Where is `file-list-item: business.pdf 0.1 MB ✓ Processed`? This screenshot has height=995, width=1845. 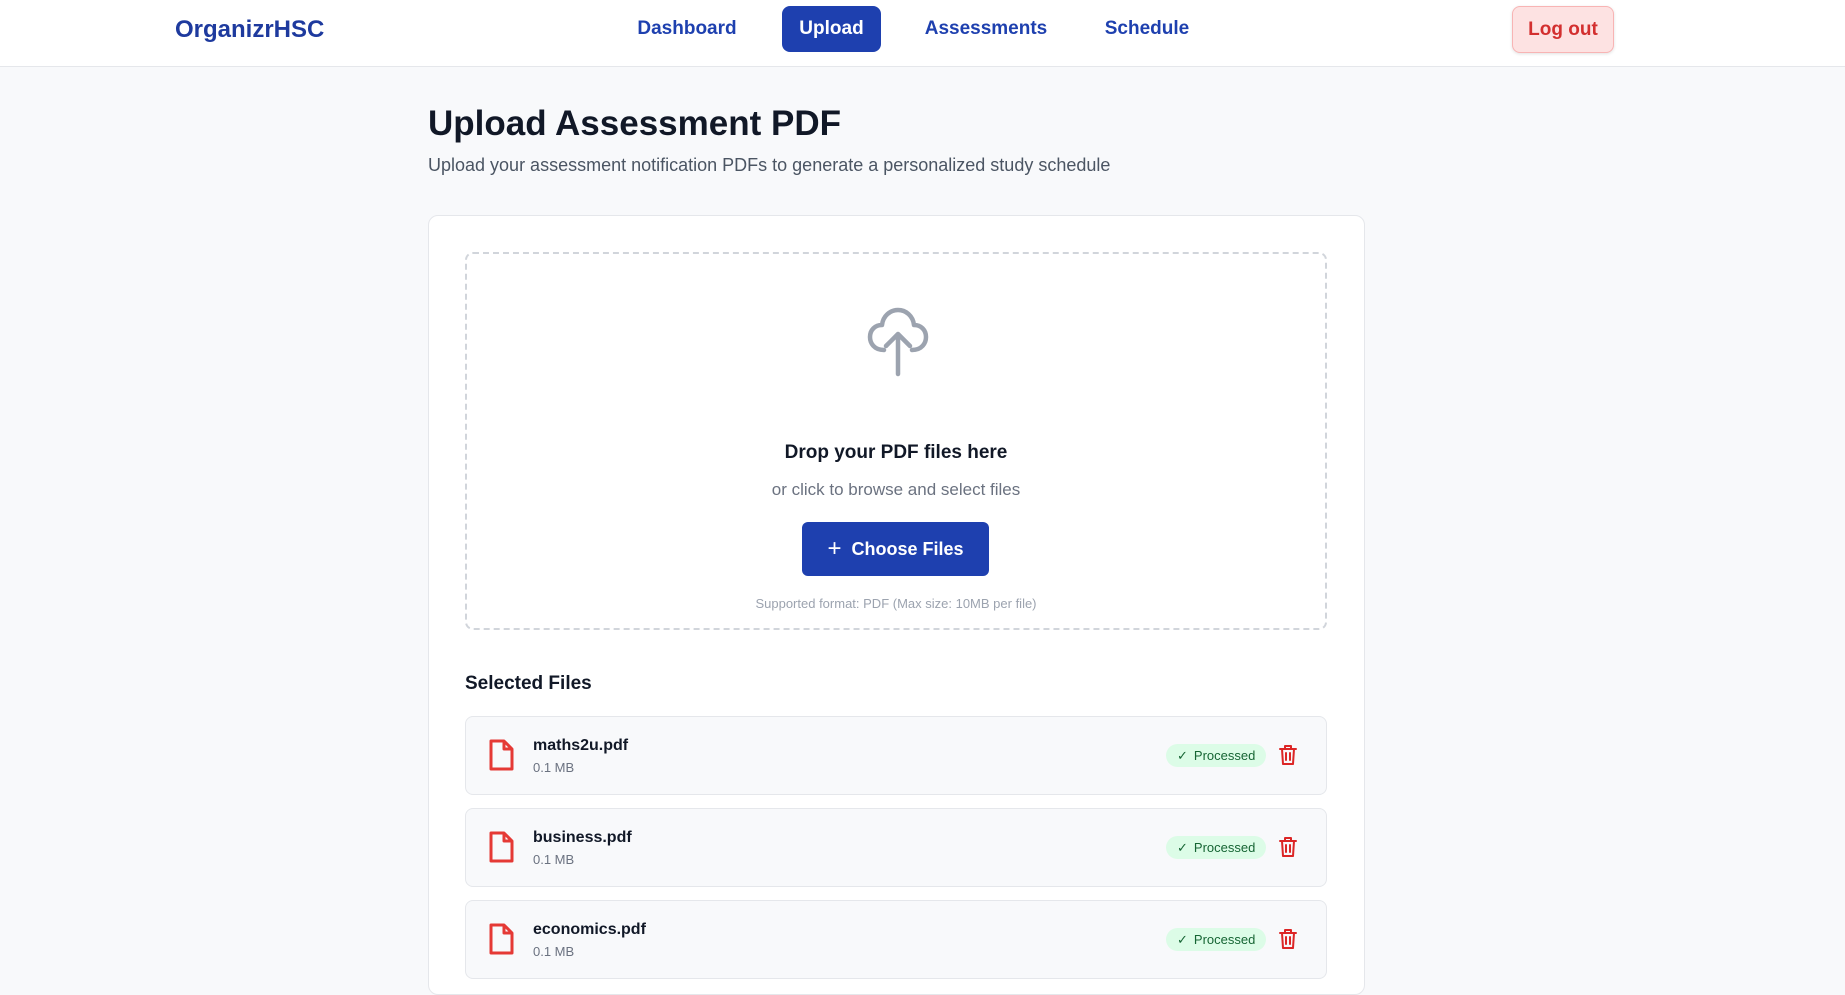
file-list-item: business.pdf 0.1 MB ✓ Processed is located at coordinates (896, 847).